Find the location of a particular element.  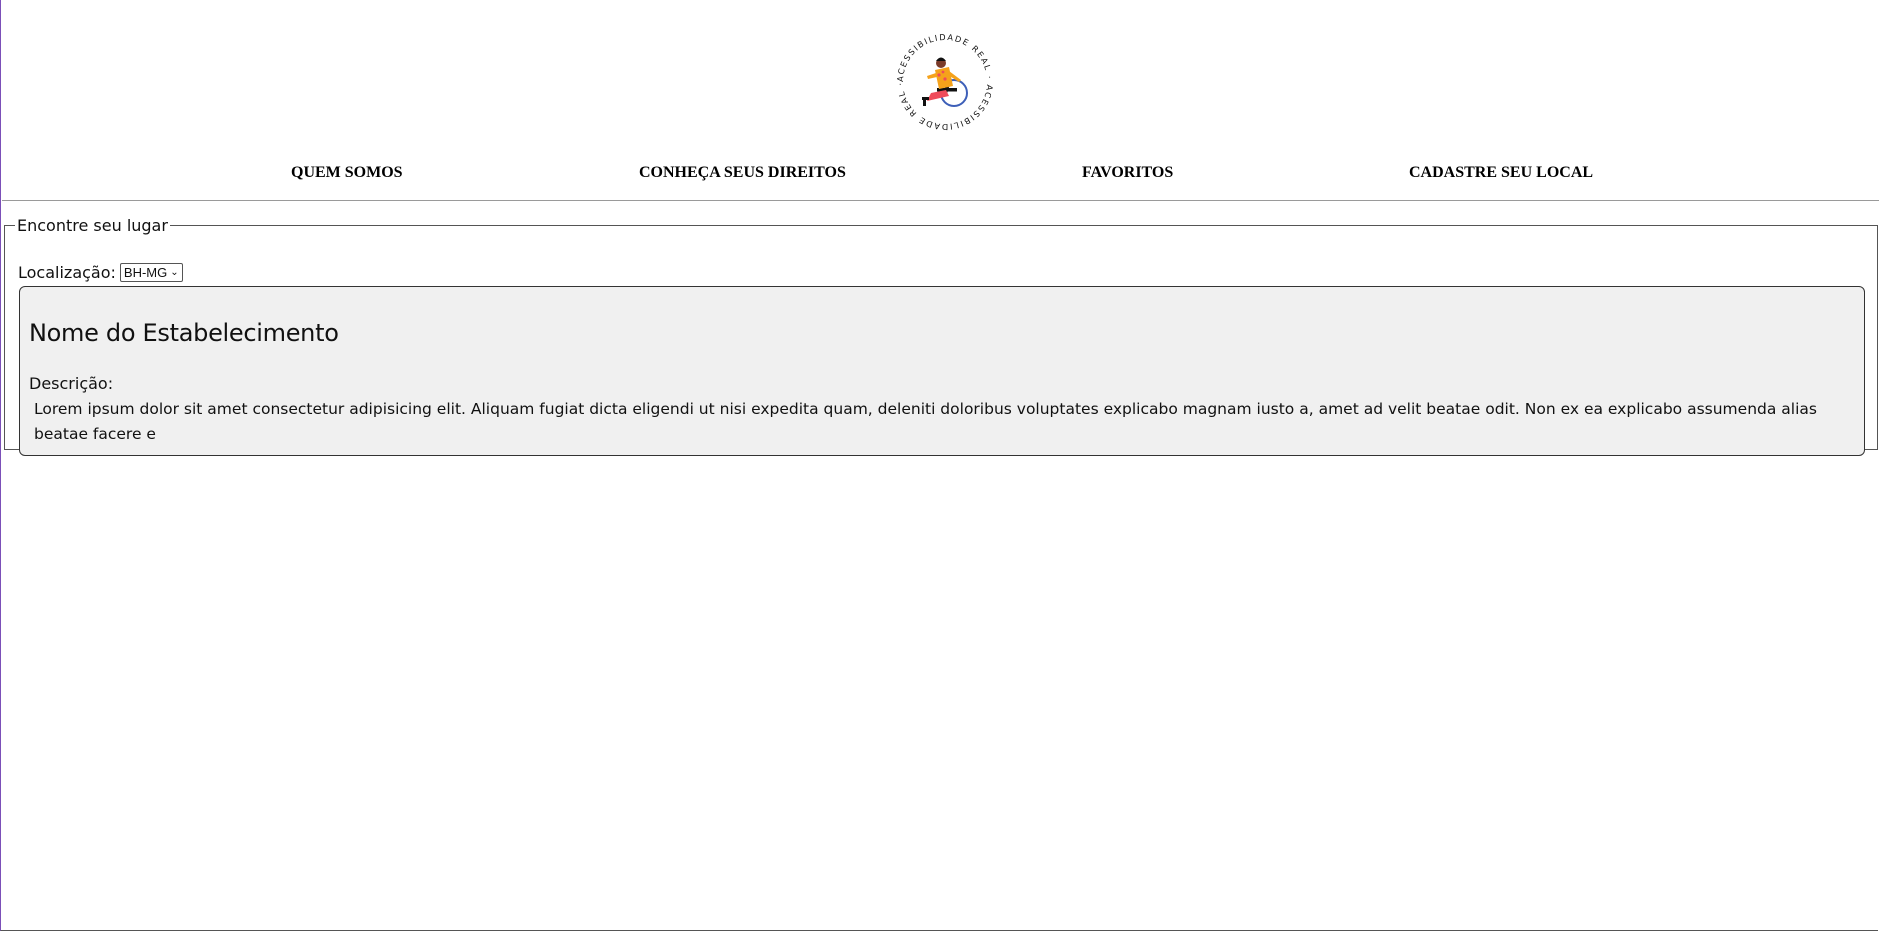

nav-quem-somos: QUEM SOMOS is located at coordinates (347, 173).